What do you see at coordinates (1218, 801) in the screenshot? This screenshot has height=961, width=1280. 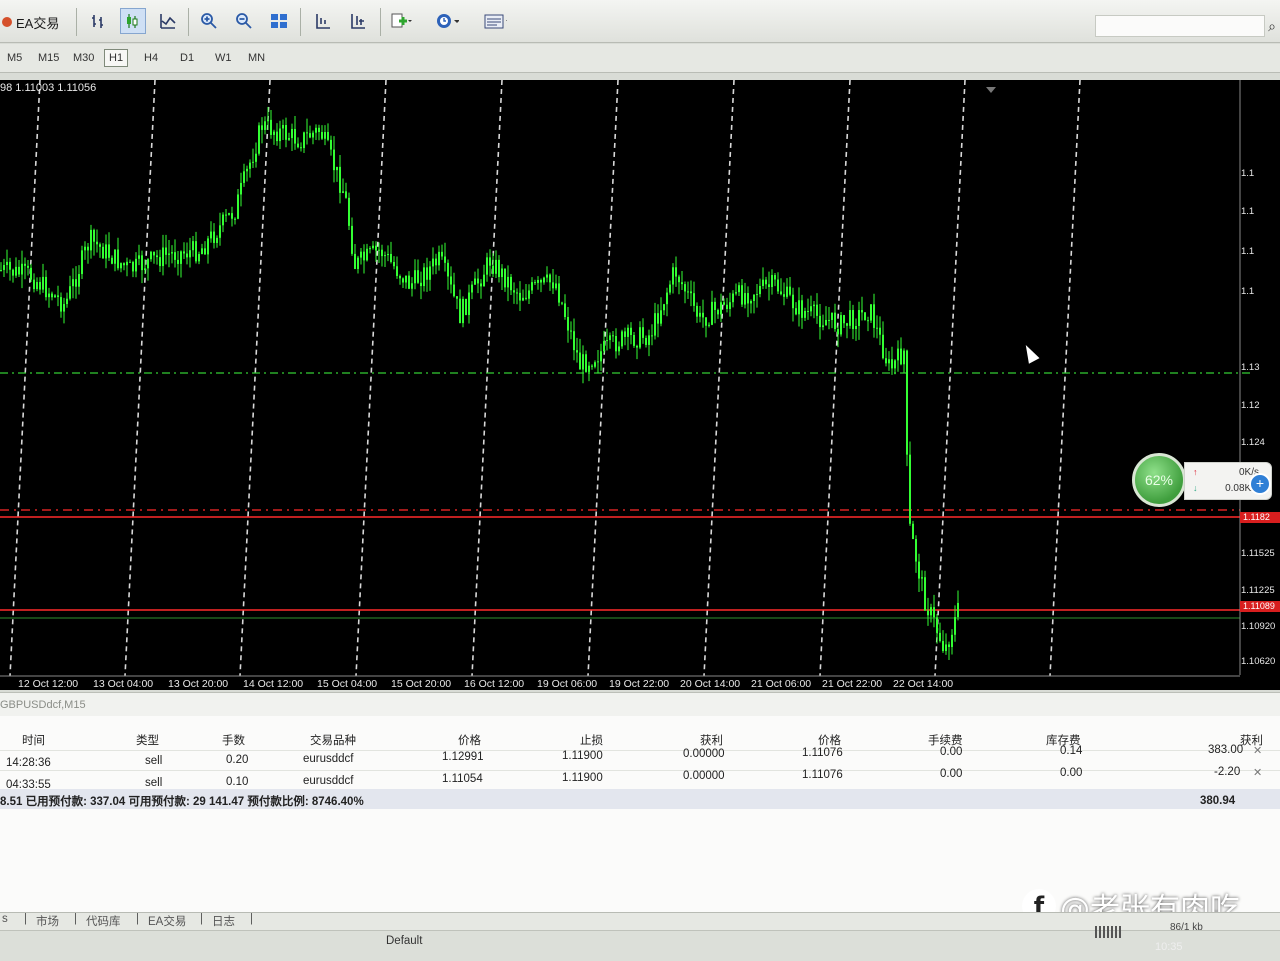 I see `total-profit: 380.94` at bounding box center [1218, 801].